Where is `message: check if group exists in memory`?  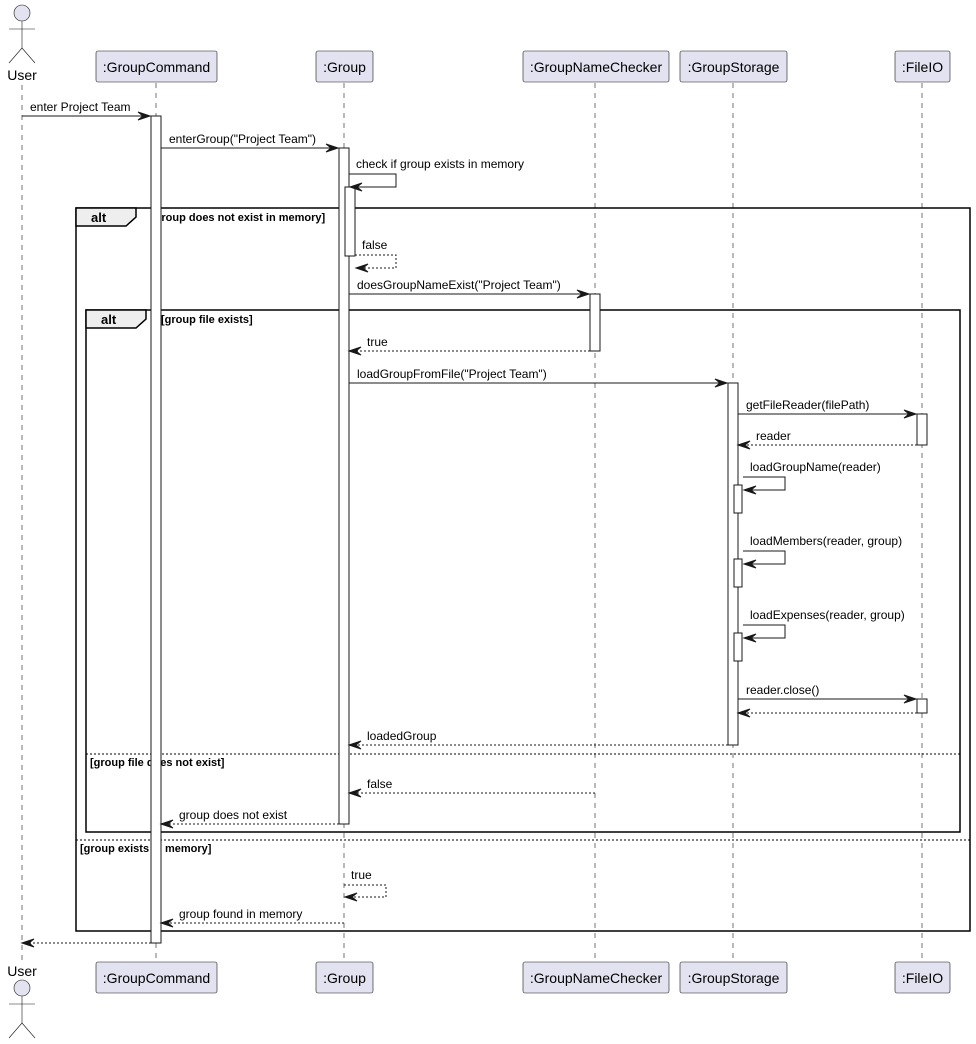 message: check if group exists in memory is located at coordinates (436, 174).